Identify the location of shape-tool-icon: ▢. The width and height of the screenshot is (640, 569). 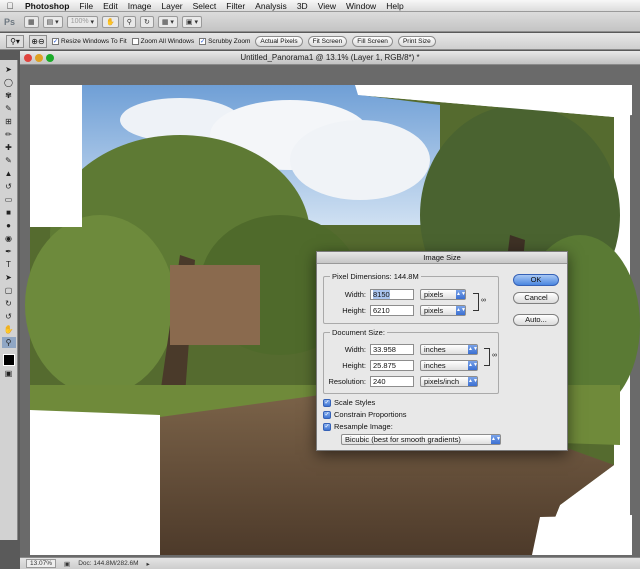
(9, 290).